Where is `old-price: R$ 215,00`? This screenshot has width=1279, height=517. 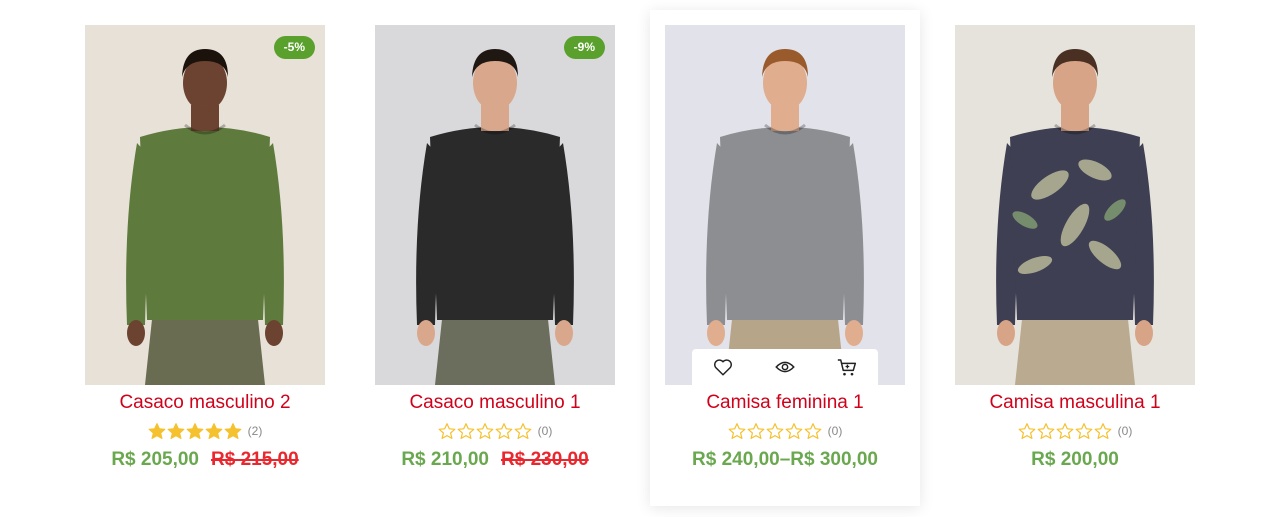
old-price: R$ 215,00 is located at coordinates (255, 459).